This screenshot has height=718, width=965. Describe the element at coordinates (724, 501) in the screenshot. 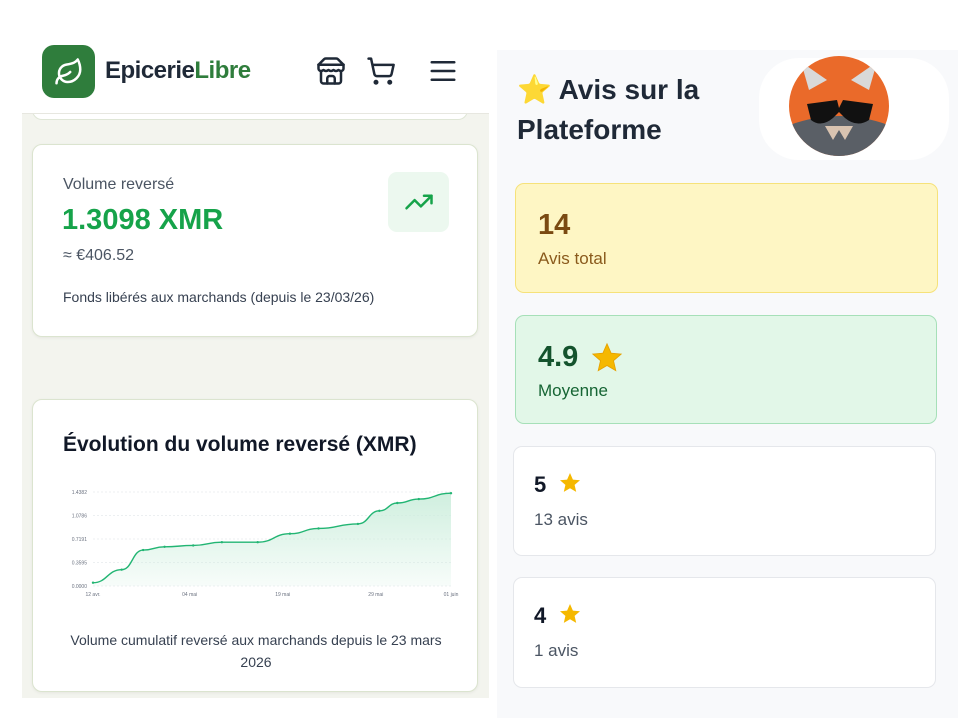

I see `rating-breakdown-row: 5 13 avis` at that location.